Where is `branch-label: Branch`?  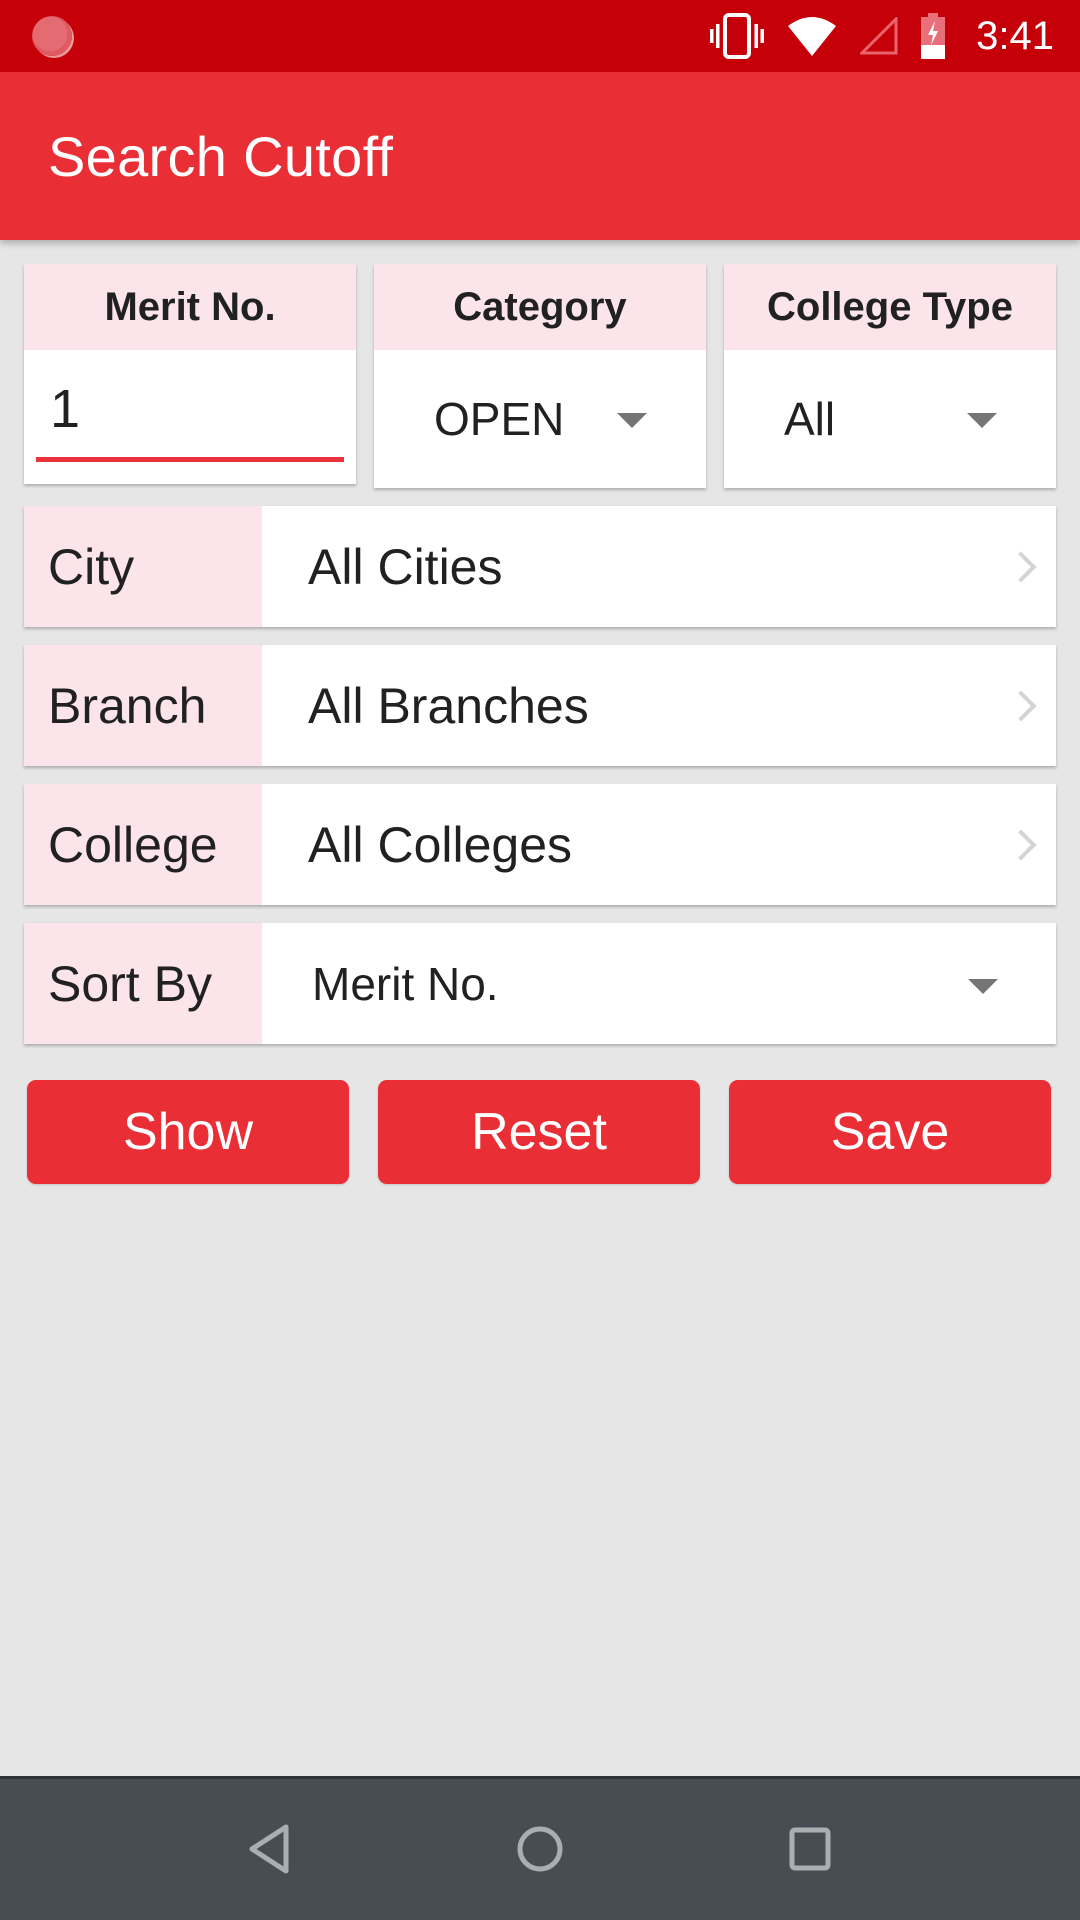 branch-label: Branch is located at coordinates (143, 705).